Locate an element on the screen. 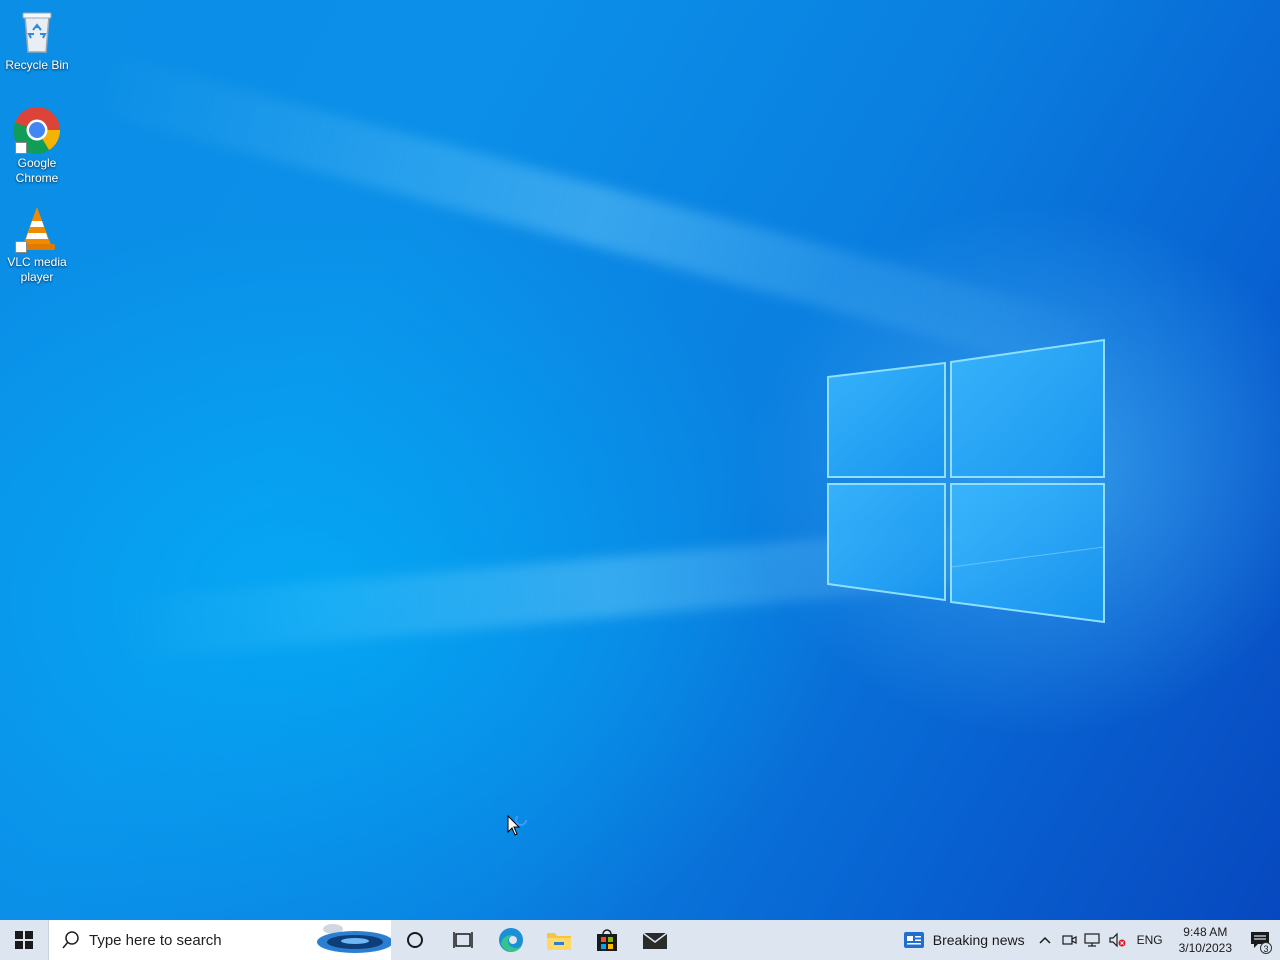 The width and height of the screenshot is (1280, 960). mail-icon is located at coordinates (655, 940).